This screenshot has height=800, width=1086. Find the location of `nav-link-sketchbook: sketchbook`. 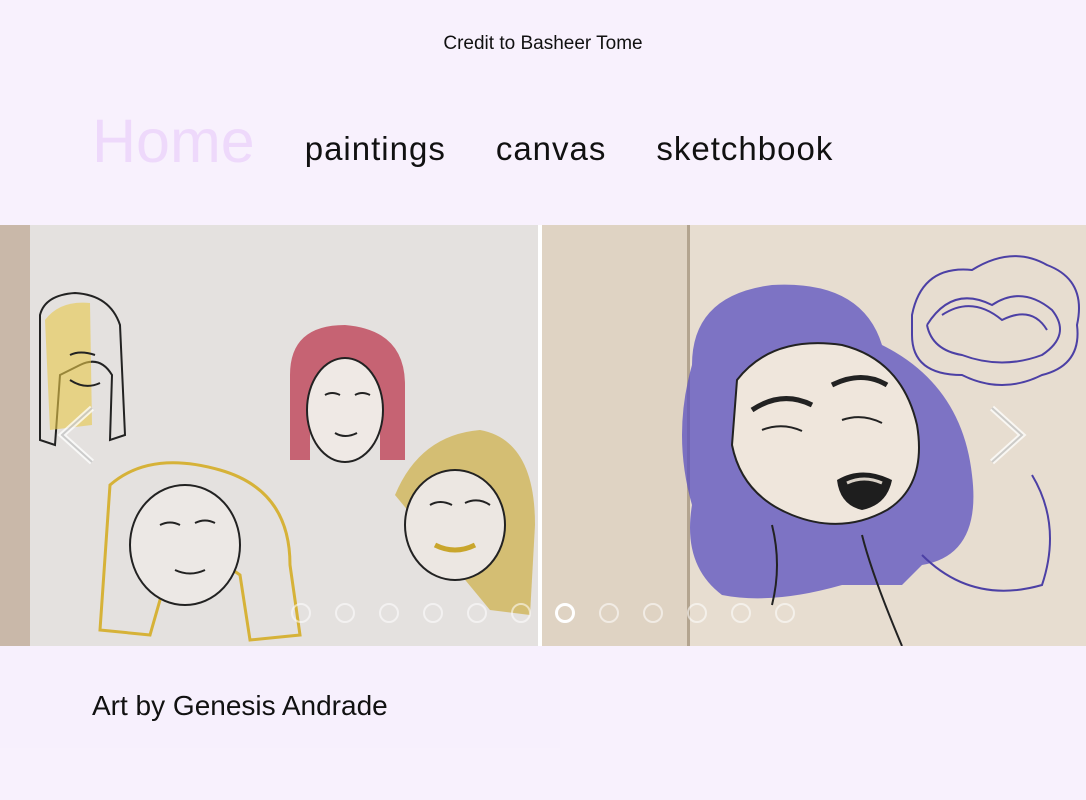

nav-link-sketchbook: sketchbook is located at coordinates (744, 152).